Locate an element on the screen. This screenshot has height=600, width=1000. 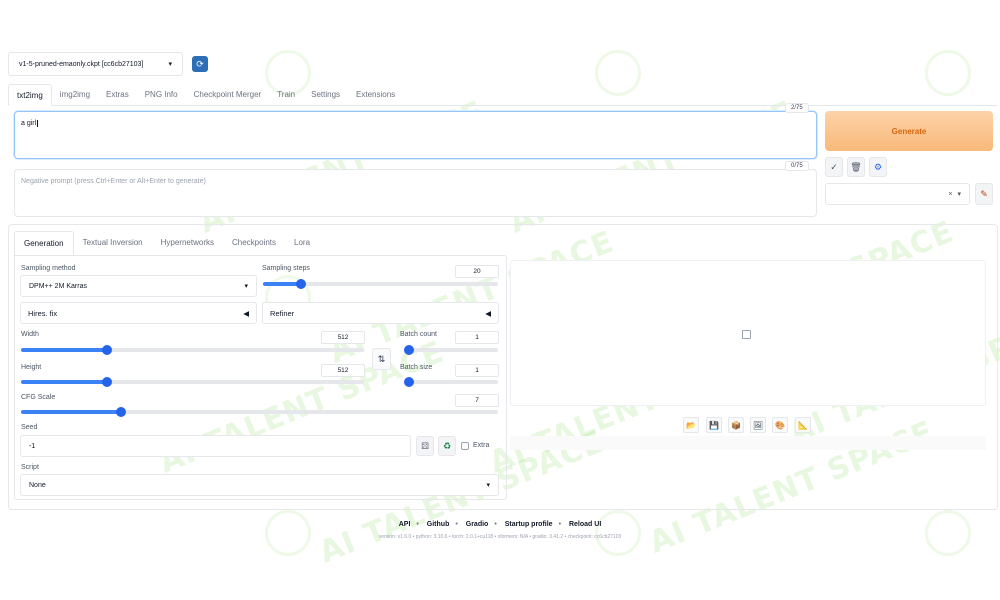
check-icon: ✓ is located at coordinates (834, 166).